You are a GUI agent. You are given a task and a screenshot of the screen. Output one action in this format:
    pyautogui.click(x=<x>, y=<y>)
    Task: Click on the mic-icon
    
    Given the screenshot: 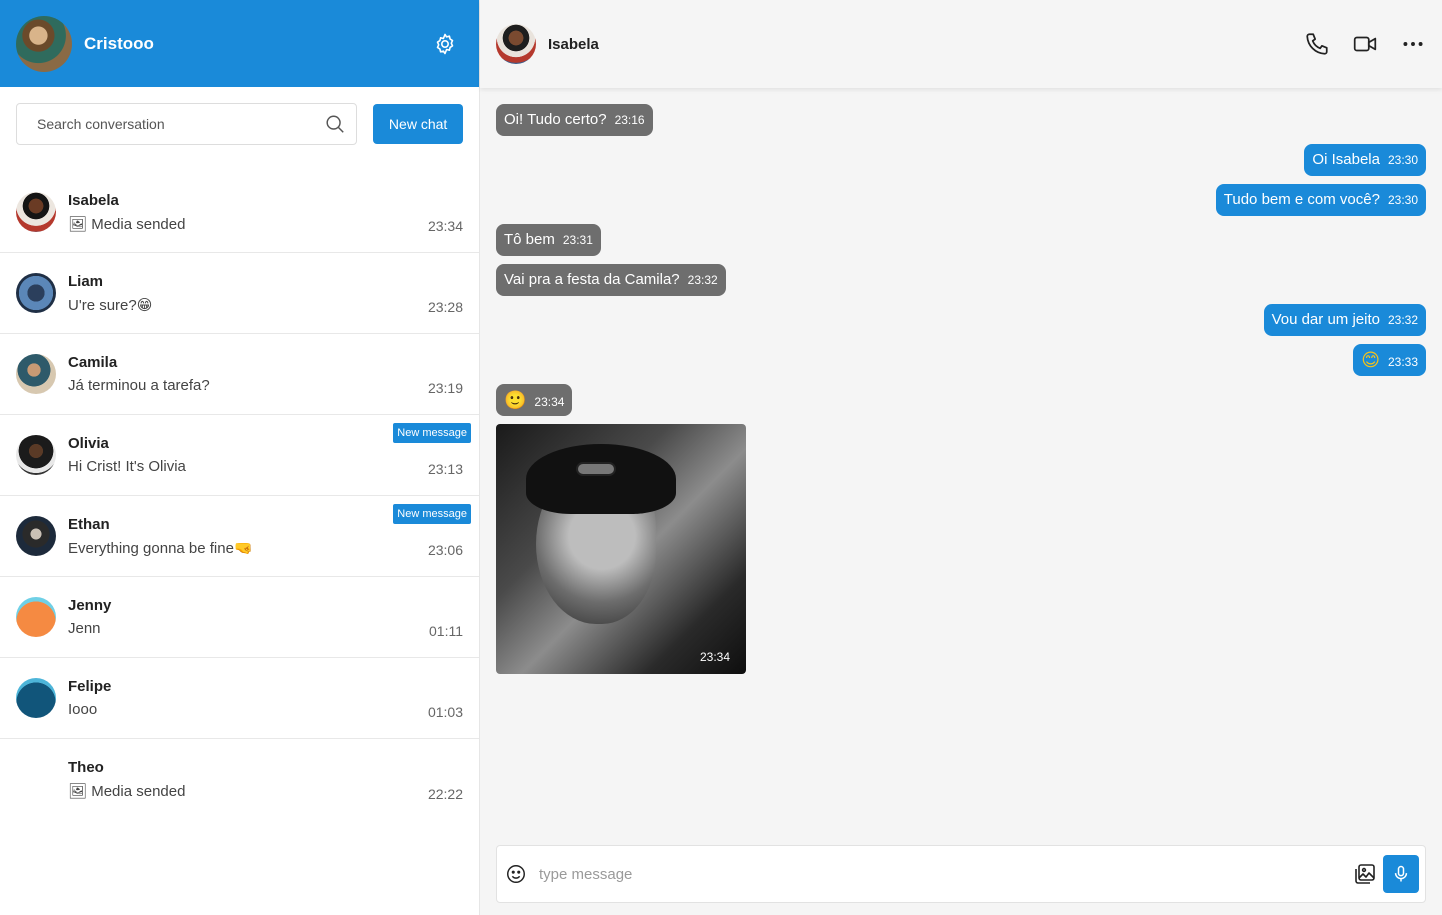 What is the action you would take?
    pyautogui.click(x=1401, y=873)
    